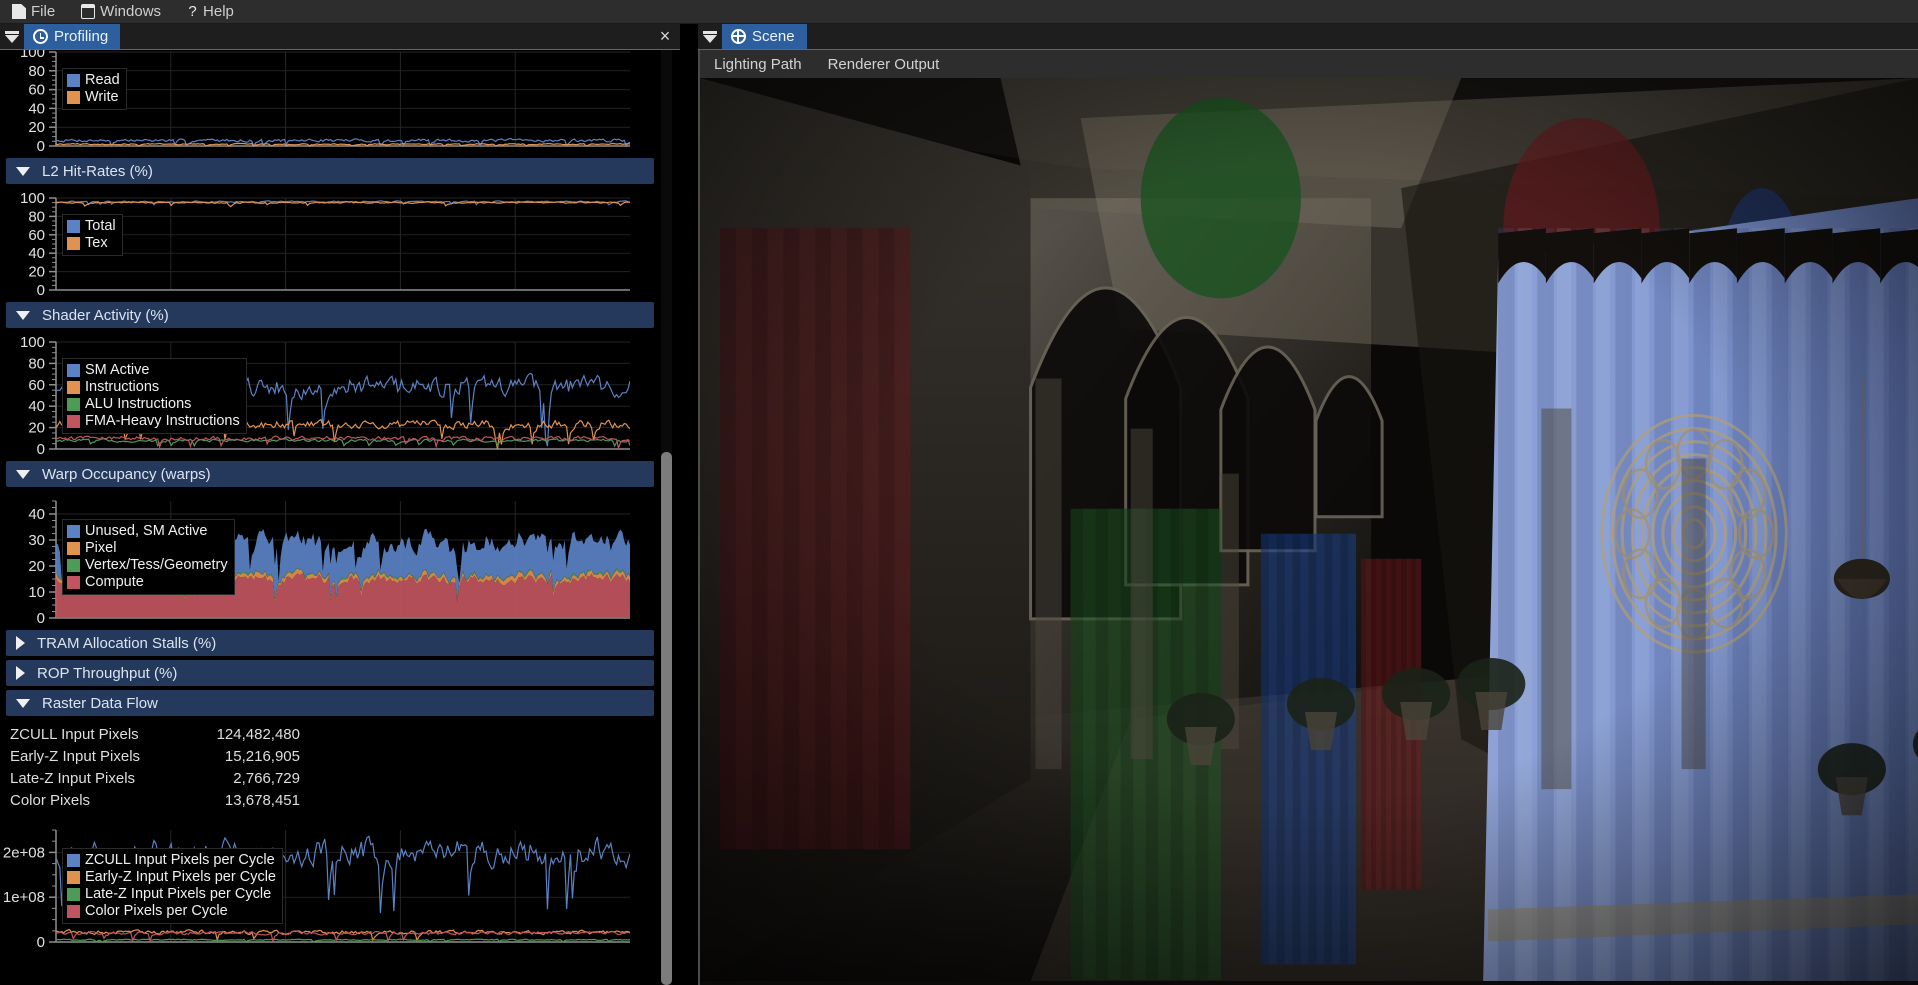 The height and width of the screenshot is (985, 1918). What do you see at coordinates (50, 800) in the screenshot?
I see `stat-label: Color Pixels` at bounding box center [50, 800].